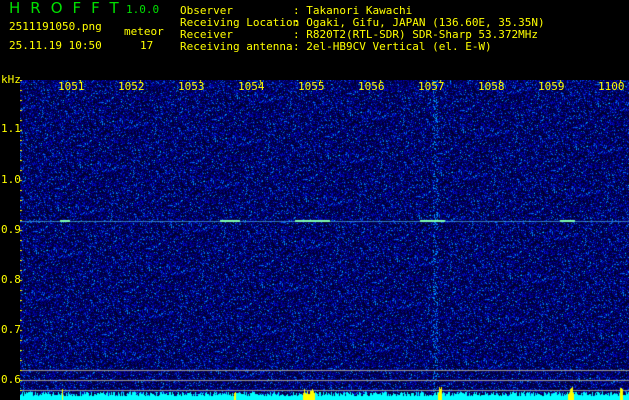  What do you see at coordinates (55, 45) in the screenshot?
I see `file-datetime: 25.11.19 10:50` at bounding box center [55, 45].